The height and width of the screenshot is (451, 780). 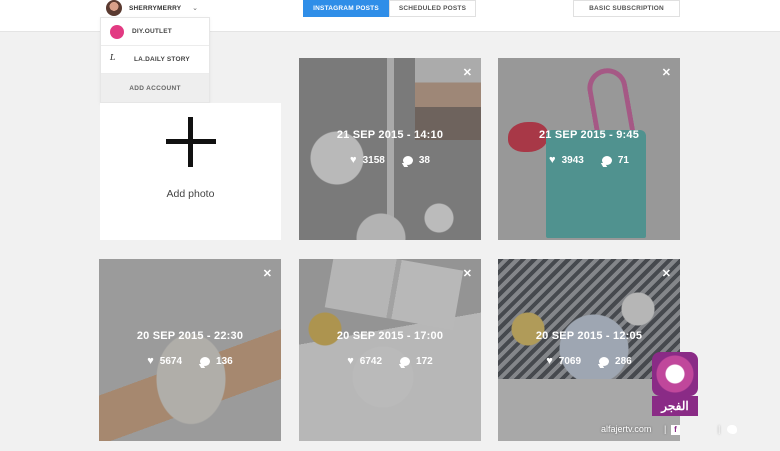 What do you see at coordinates (390, 361) in the screenshot?
I see `post-stats: ♥ 6742 172` at bounding box center [390, 361].